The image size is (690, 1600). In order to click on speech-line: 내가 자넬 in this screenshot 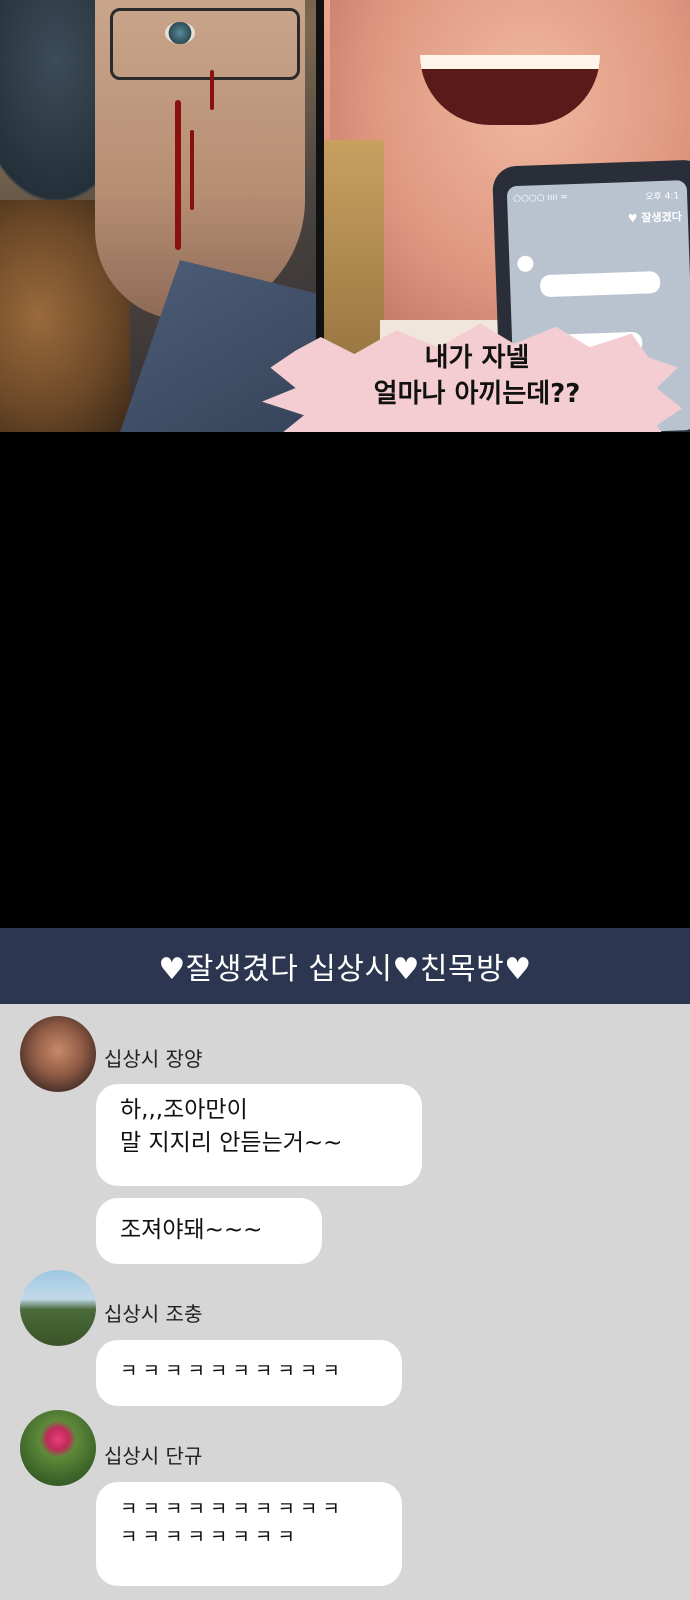, I will do `click(477, 358)`.